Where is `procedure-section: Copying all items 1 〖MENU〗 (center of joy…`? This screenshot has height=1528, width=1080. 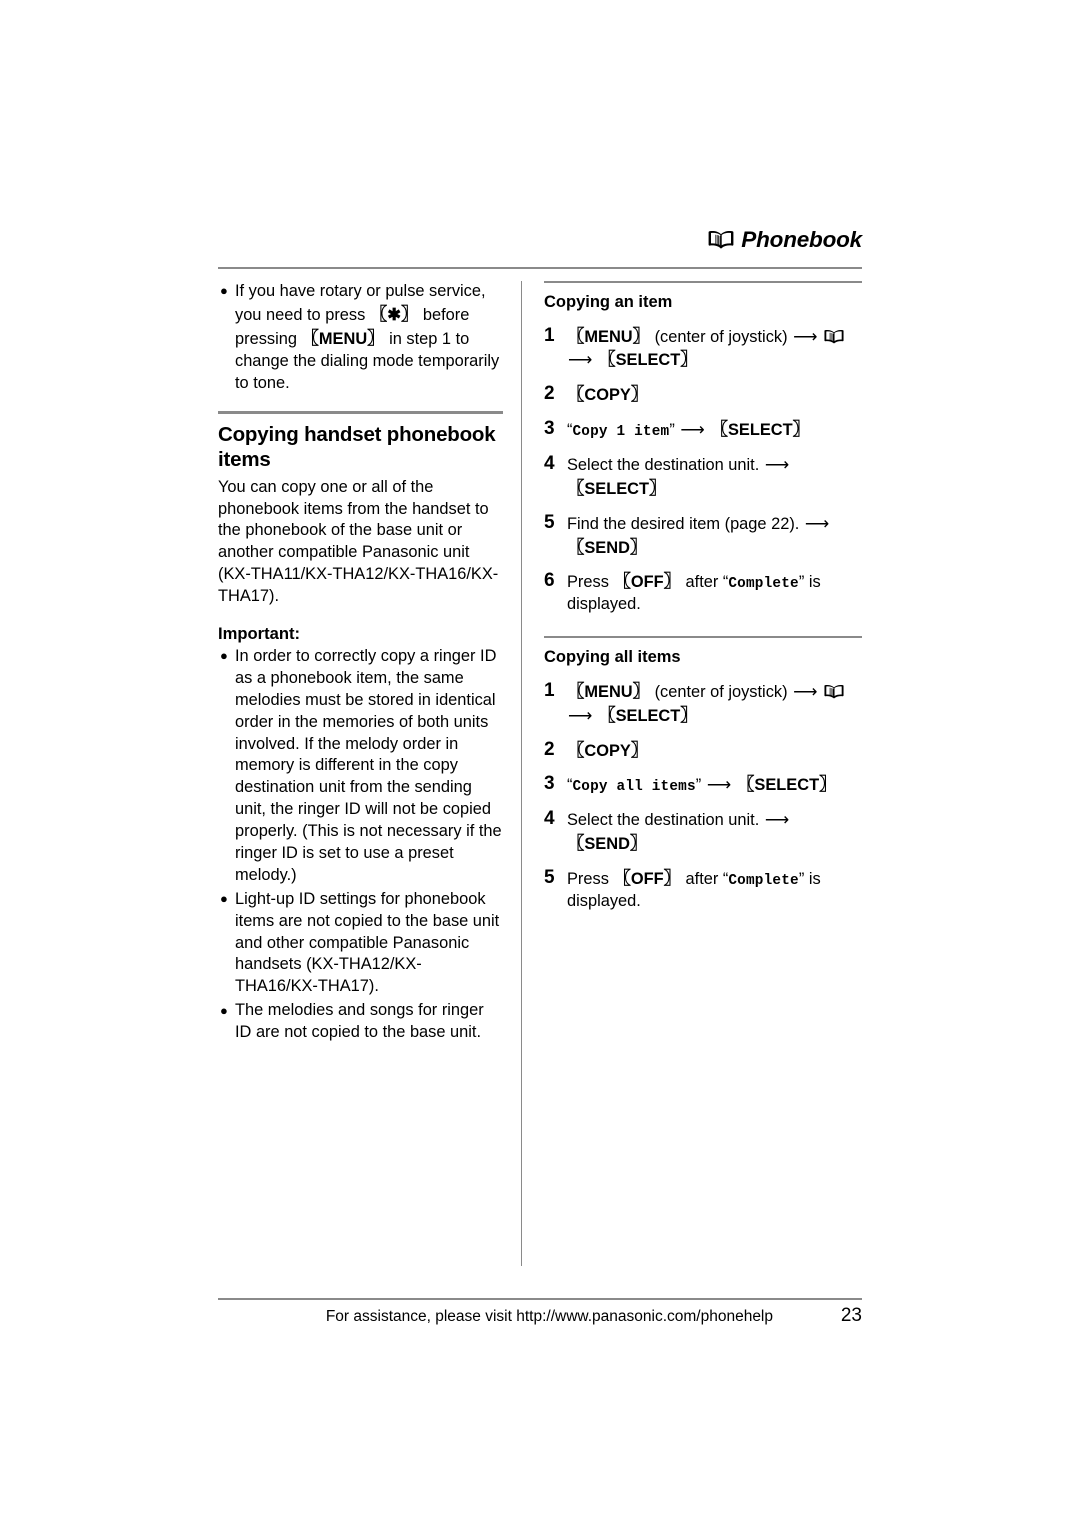 procedure-section: Copying all items 1 〖MENU〗 (center of joy… is located at coordinates (703, 774).